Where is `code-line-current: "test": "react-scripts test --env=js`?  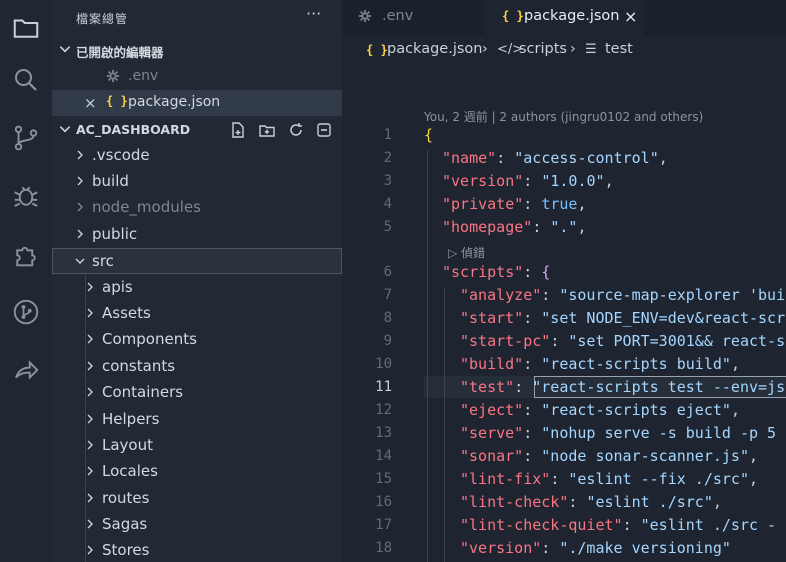 code-line-current: "test": "react-scripts test --env=js is located at coordinates (622, 387).